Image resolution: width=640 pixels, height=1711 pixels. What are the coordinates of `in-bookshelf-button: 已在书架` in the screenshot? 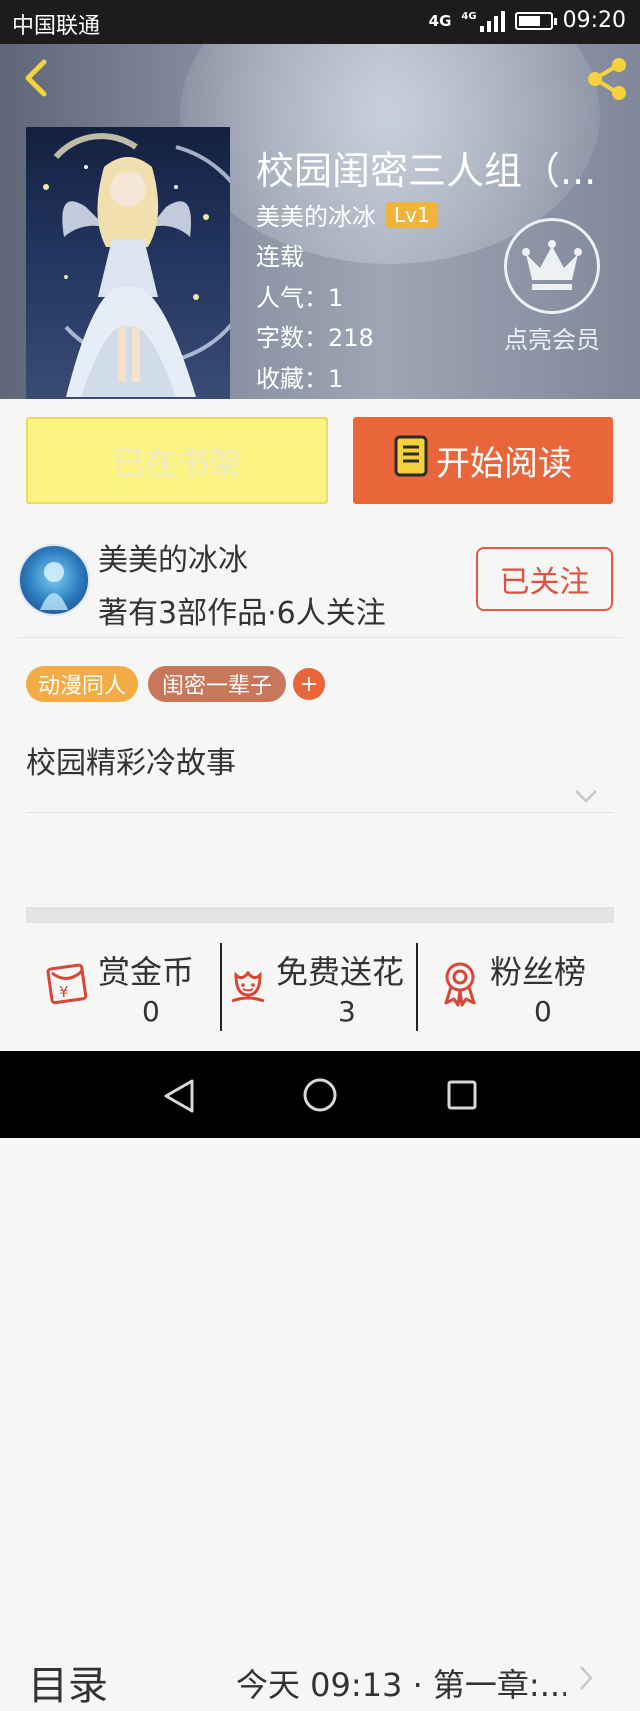 It's located at (177, 460).